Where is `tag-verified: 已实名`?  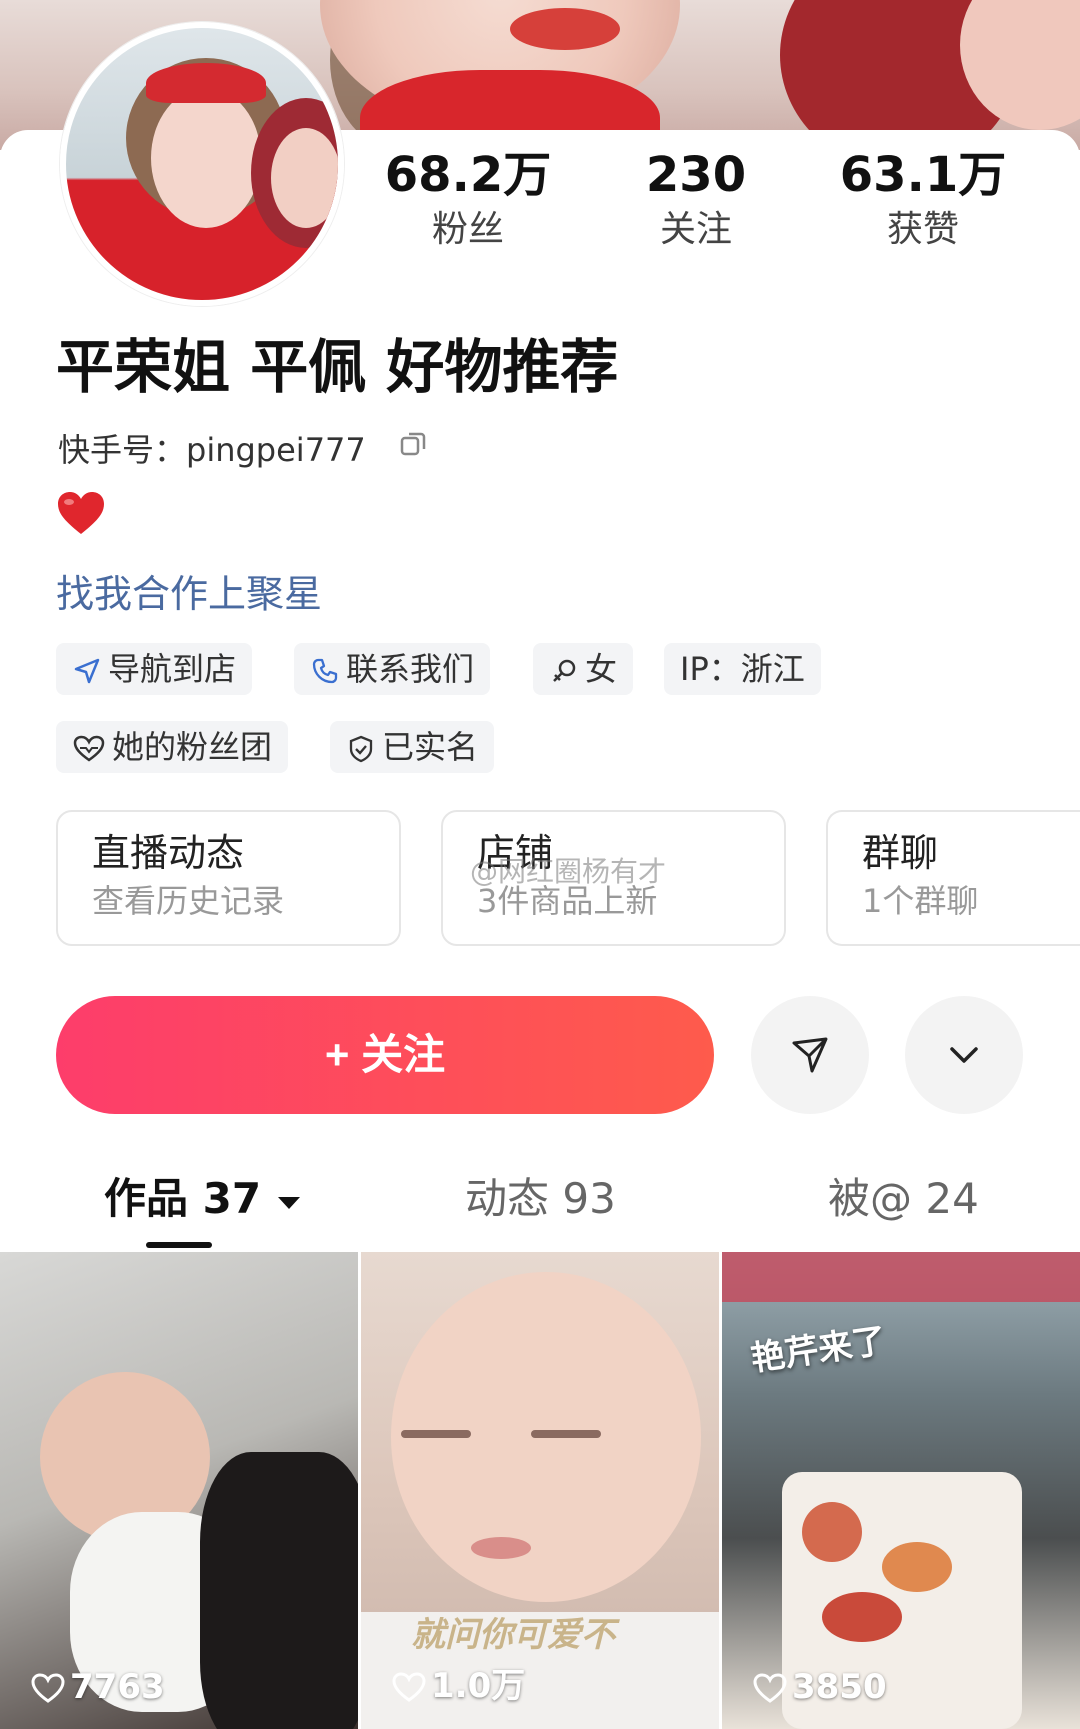
tag-verified: 已实名 is located at coordinates (412, 747).